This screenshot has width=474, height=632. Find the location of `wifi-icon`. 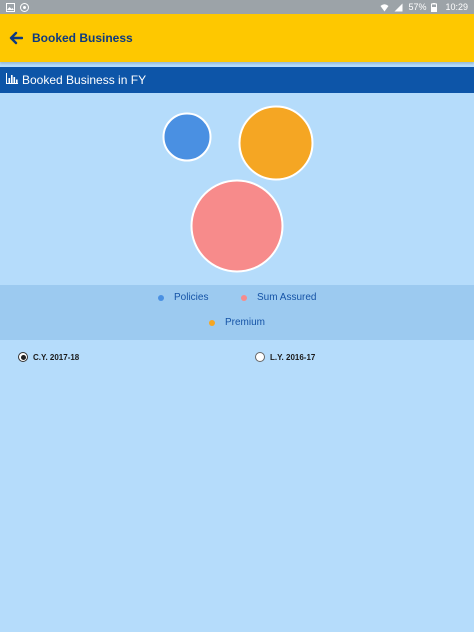

wifi-icon is located at coordinates (384, 7).